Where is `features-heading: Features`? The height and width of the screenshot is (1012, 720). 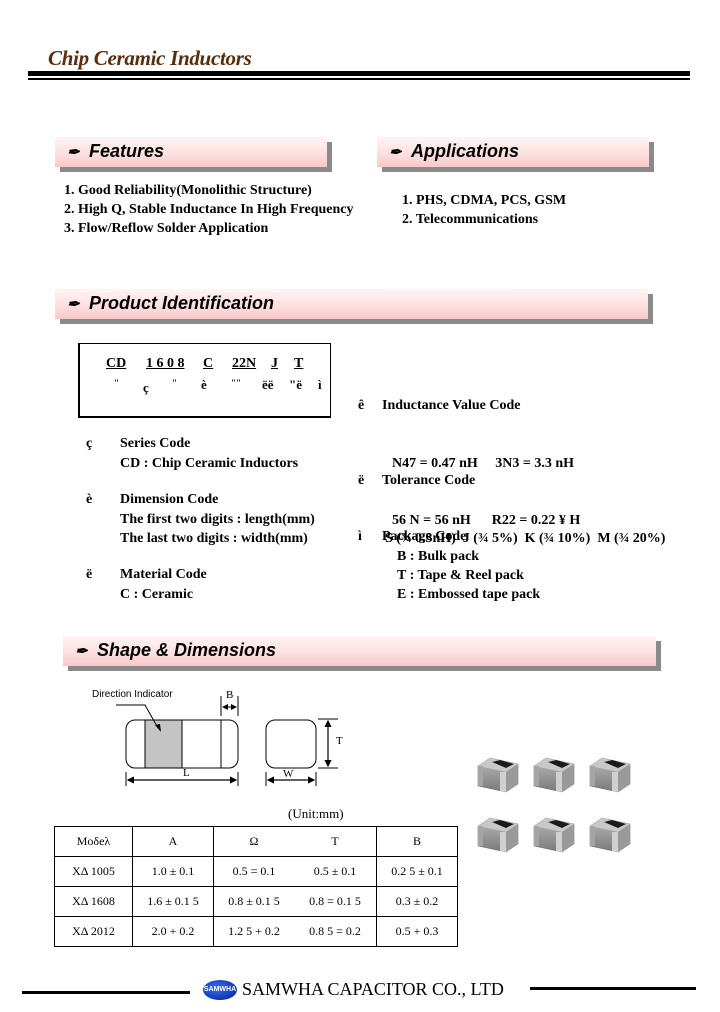
features-heading: Features is located at coordinates (127, 151).